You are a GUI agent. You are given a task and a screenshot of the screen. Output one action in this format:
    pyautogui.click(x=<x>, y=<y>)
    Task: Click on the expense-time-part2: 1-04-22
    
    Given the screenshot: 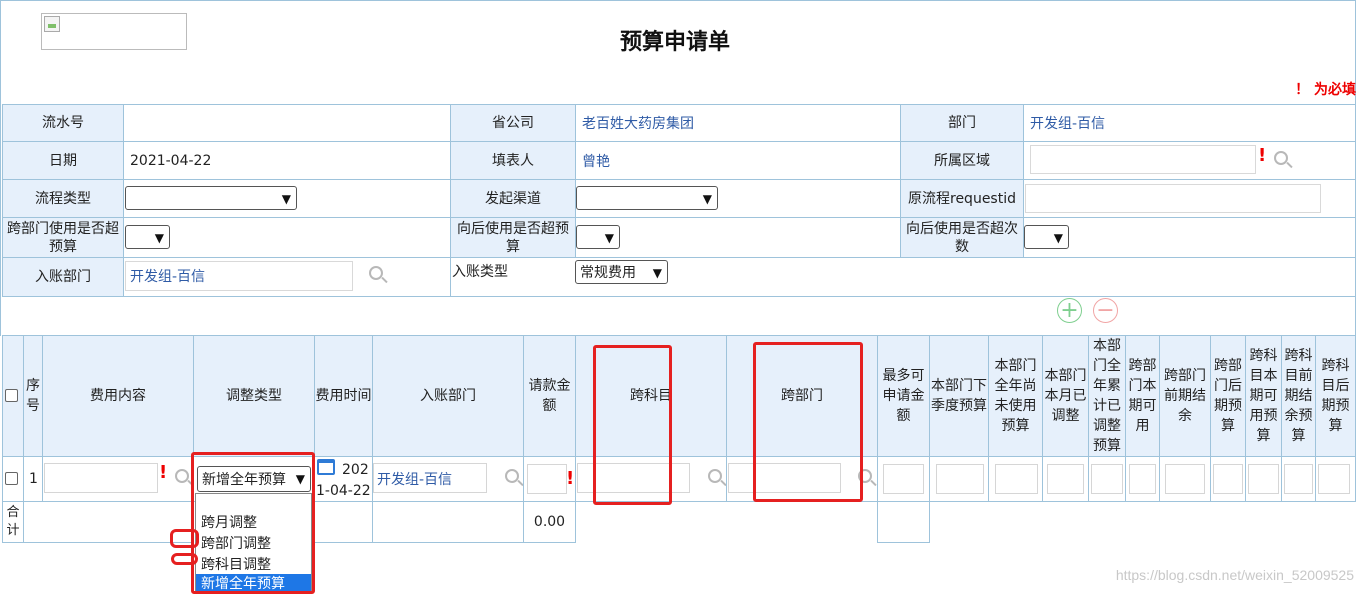 What is the action you would take?
    pyautogui.click(x=343, y=491)
    